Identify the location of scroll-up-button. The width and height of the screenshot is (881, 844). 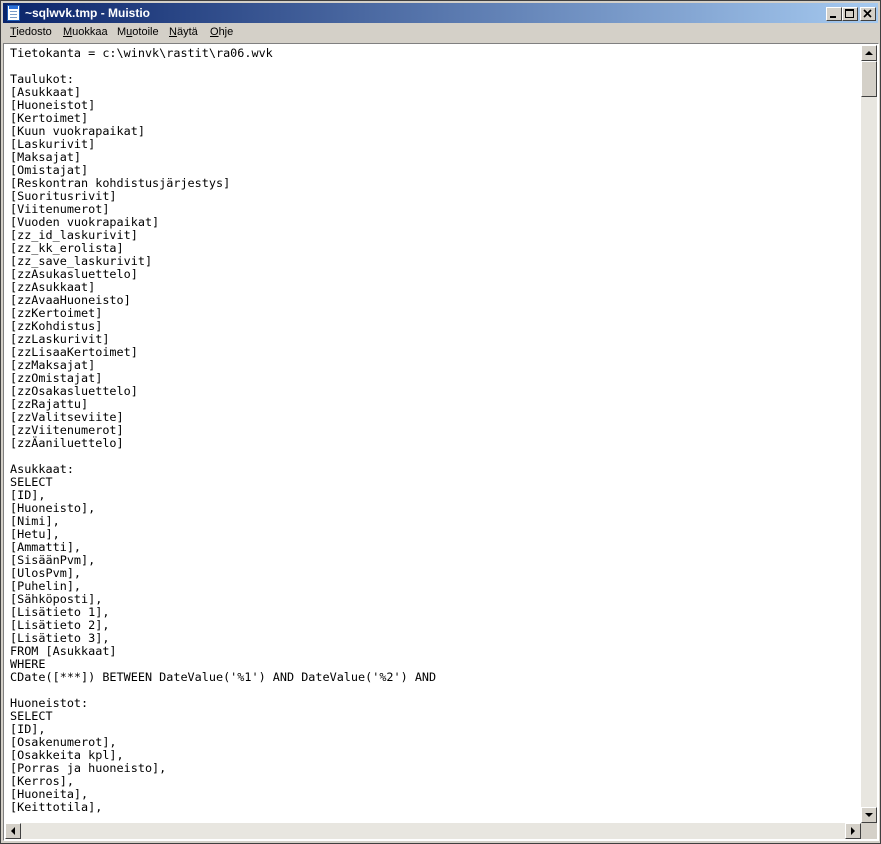
(869, 53).